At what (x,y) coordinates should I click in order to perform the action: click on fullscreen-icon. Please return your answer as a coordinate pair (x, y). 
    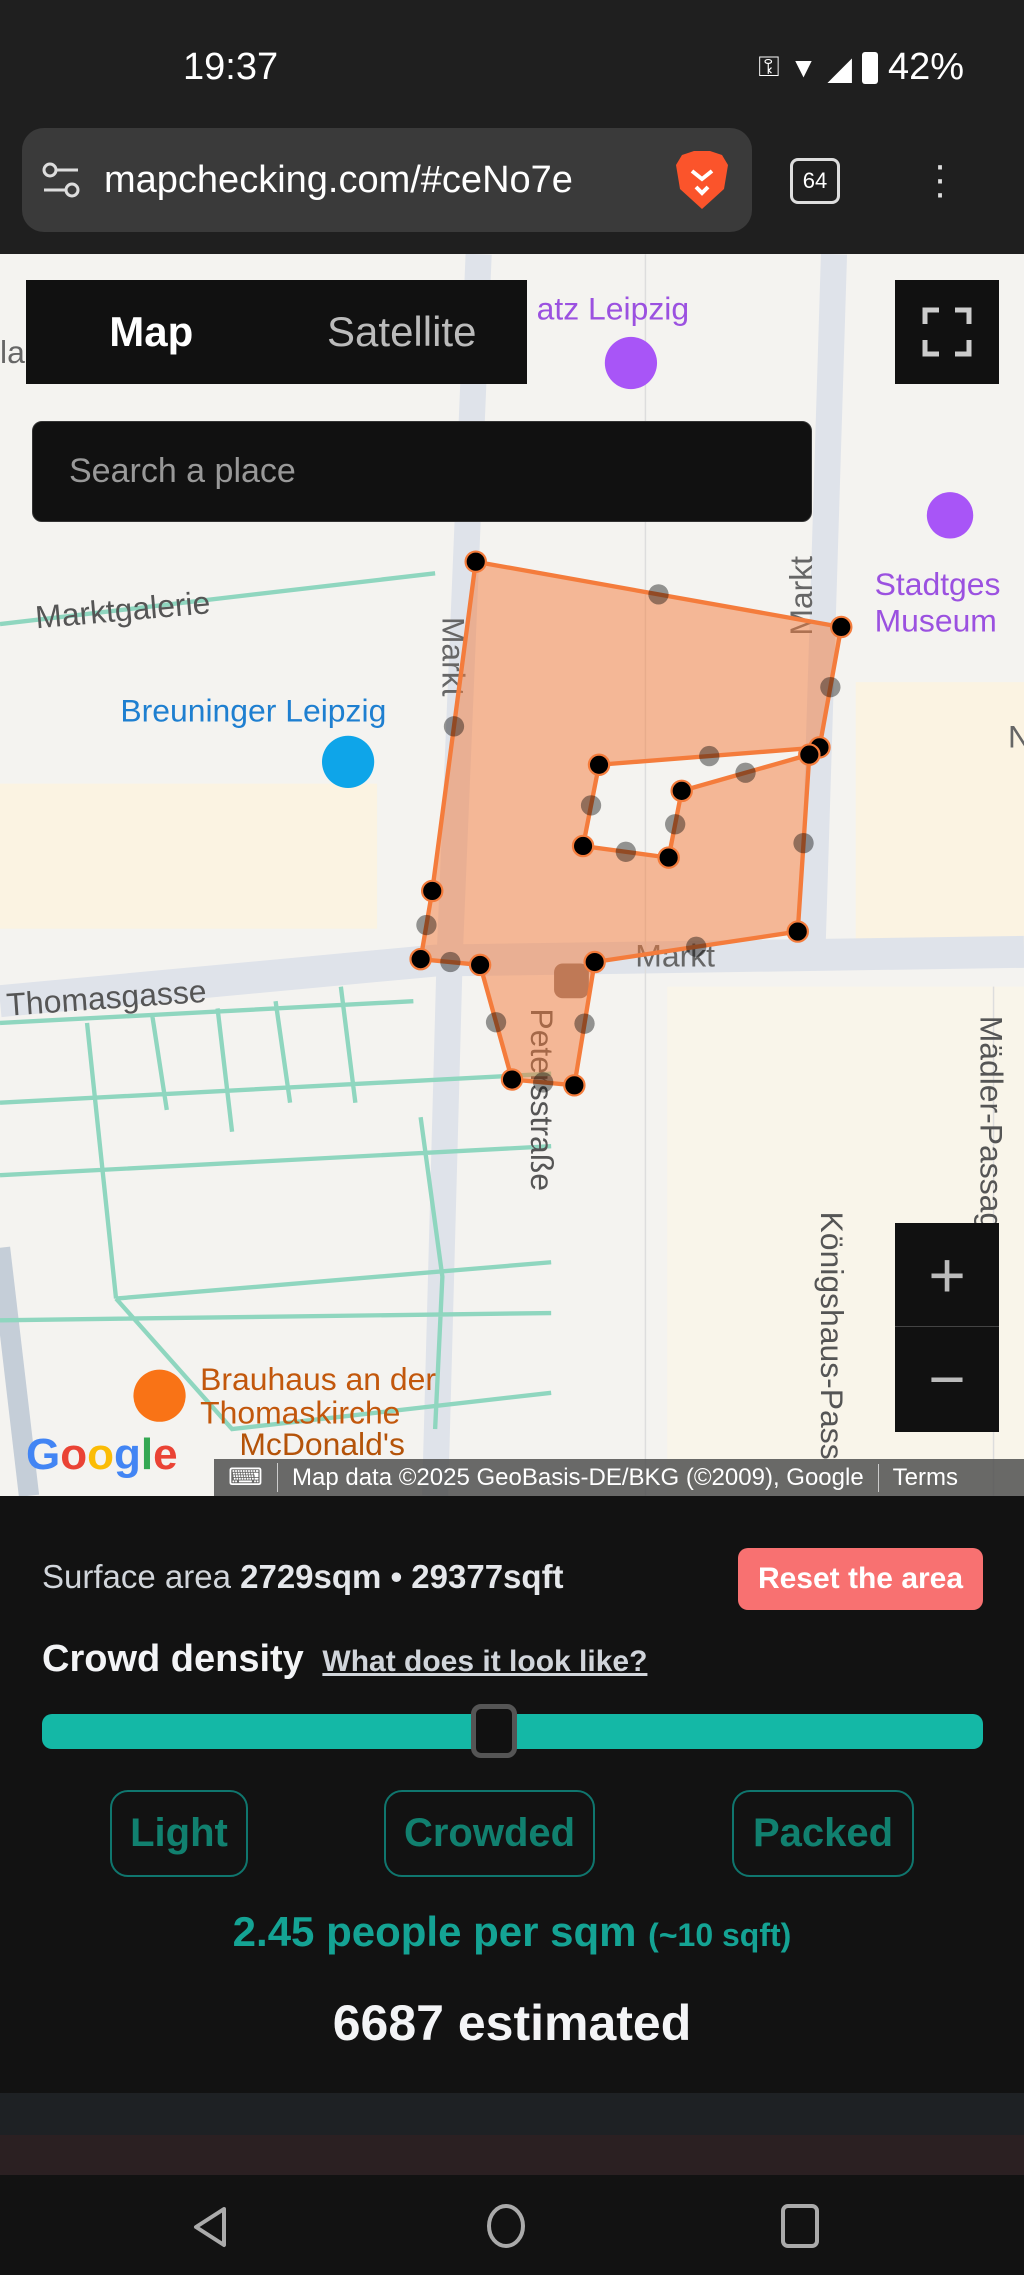
    Looking at the image, I should click on (947, 332).